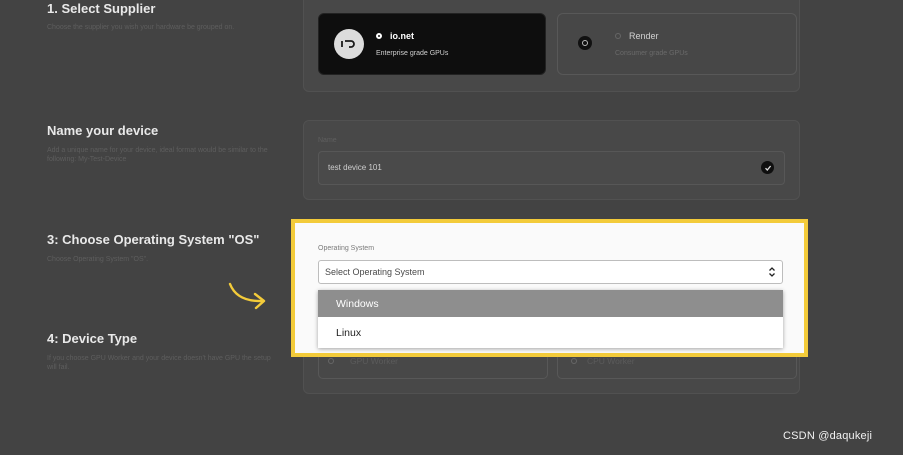 This screenshot has width=903, height=455. I want to click on render-sublabel: Consumer grade GPUs, so click(651, 53).